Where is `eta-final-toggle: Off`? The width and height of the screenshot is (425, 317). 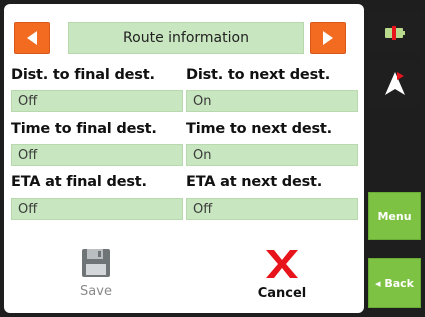
eta-final-toggle: Off is located at coordinates (97, 209).